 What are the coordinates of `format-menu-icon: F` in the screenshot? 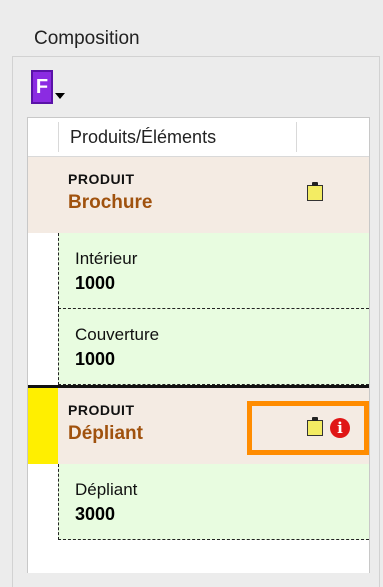 It's located at (42, 87).